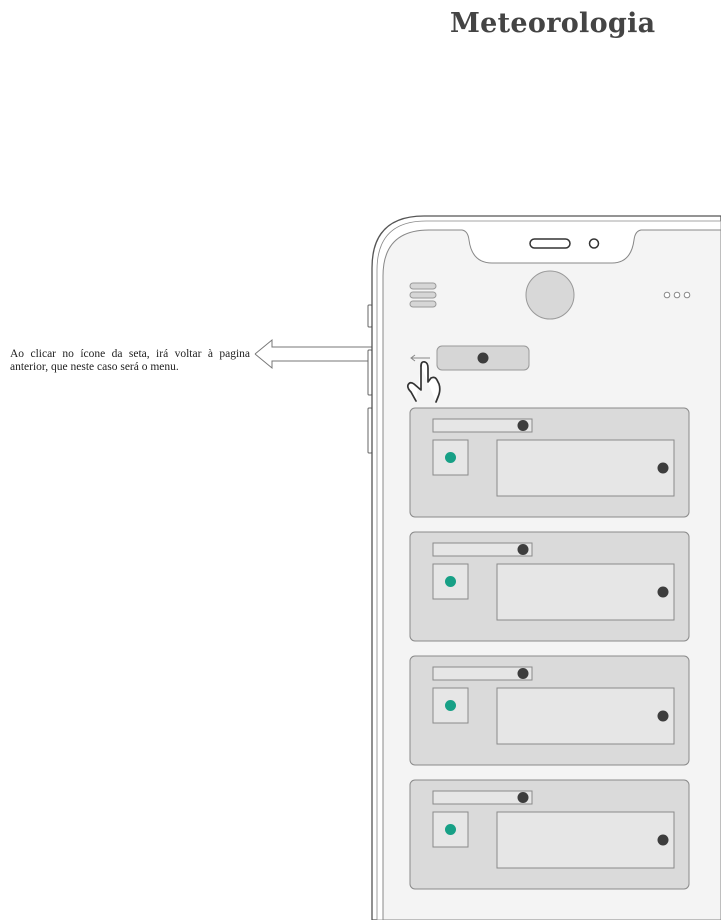 This screenshot has width=721, height=920. I want to click on speaker-grille, so click(550, 243).